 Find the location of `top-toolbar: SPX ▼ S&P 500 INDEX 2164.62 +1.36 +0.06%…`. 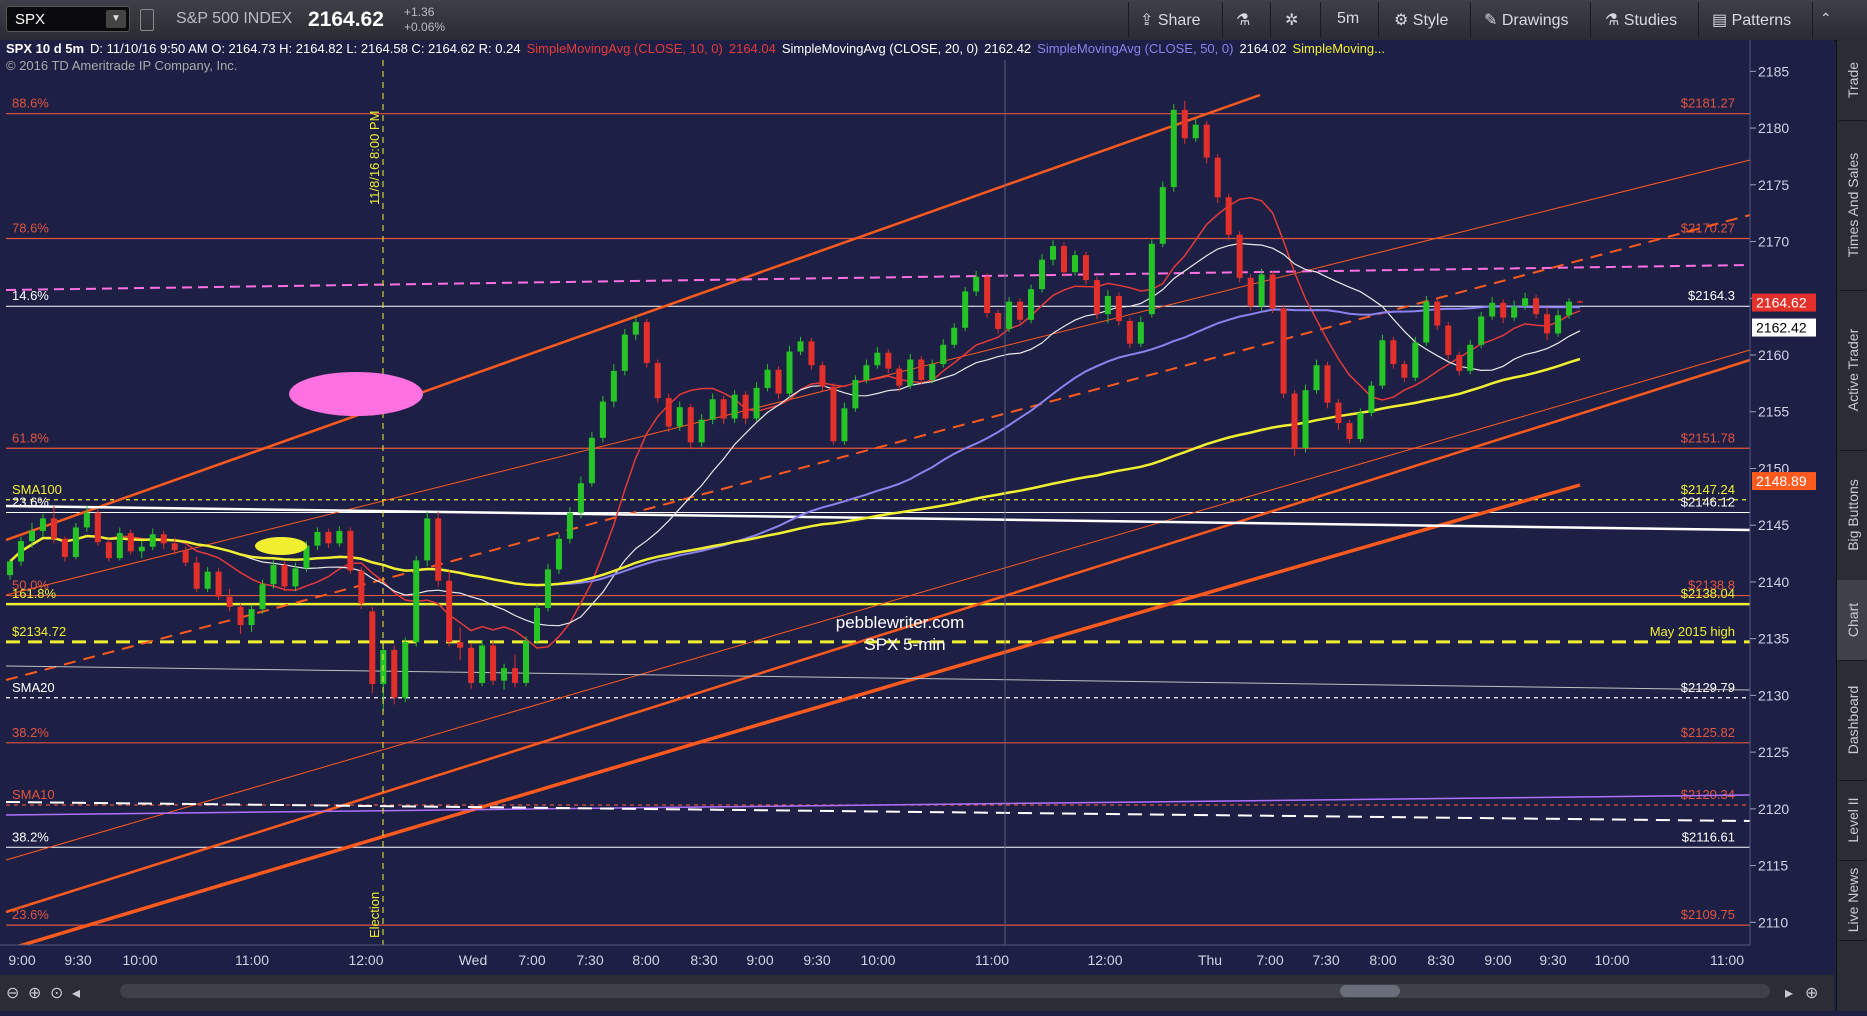

top-toolbar: SPX ▼ S&P 500 INDEX 2164.62 +1.36 +0.06%… is located at coordinates (933, 20).